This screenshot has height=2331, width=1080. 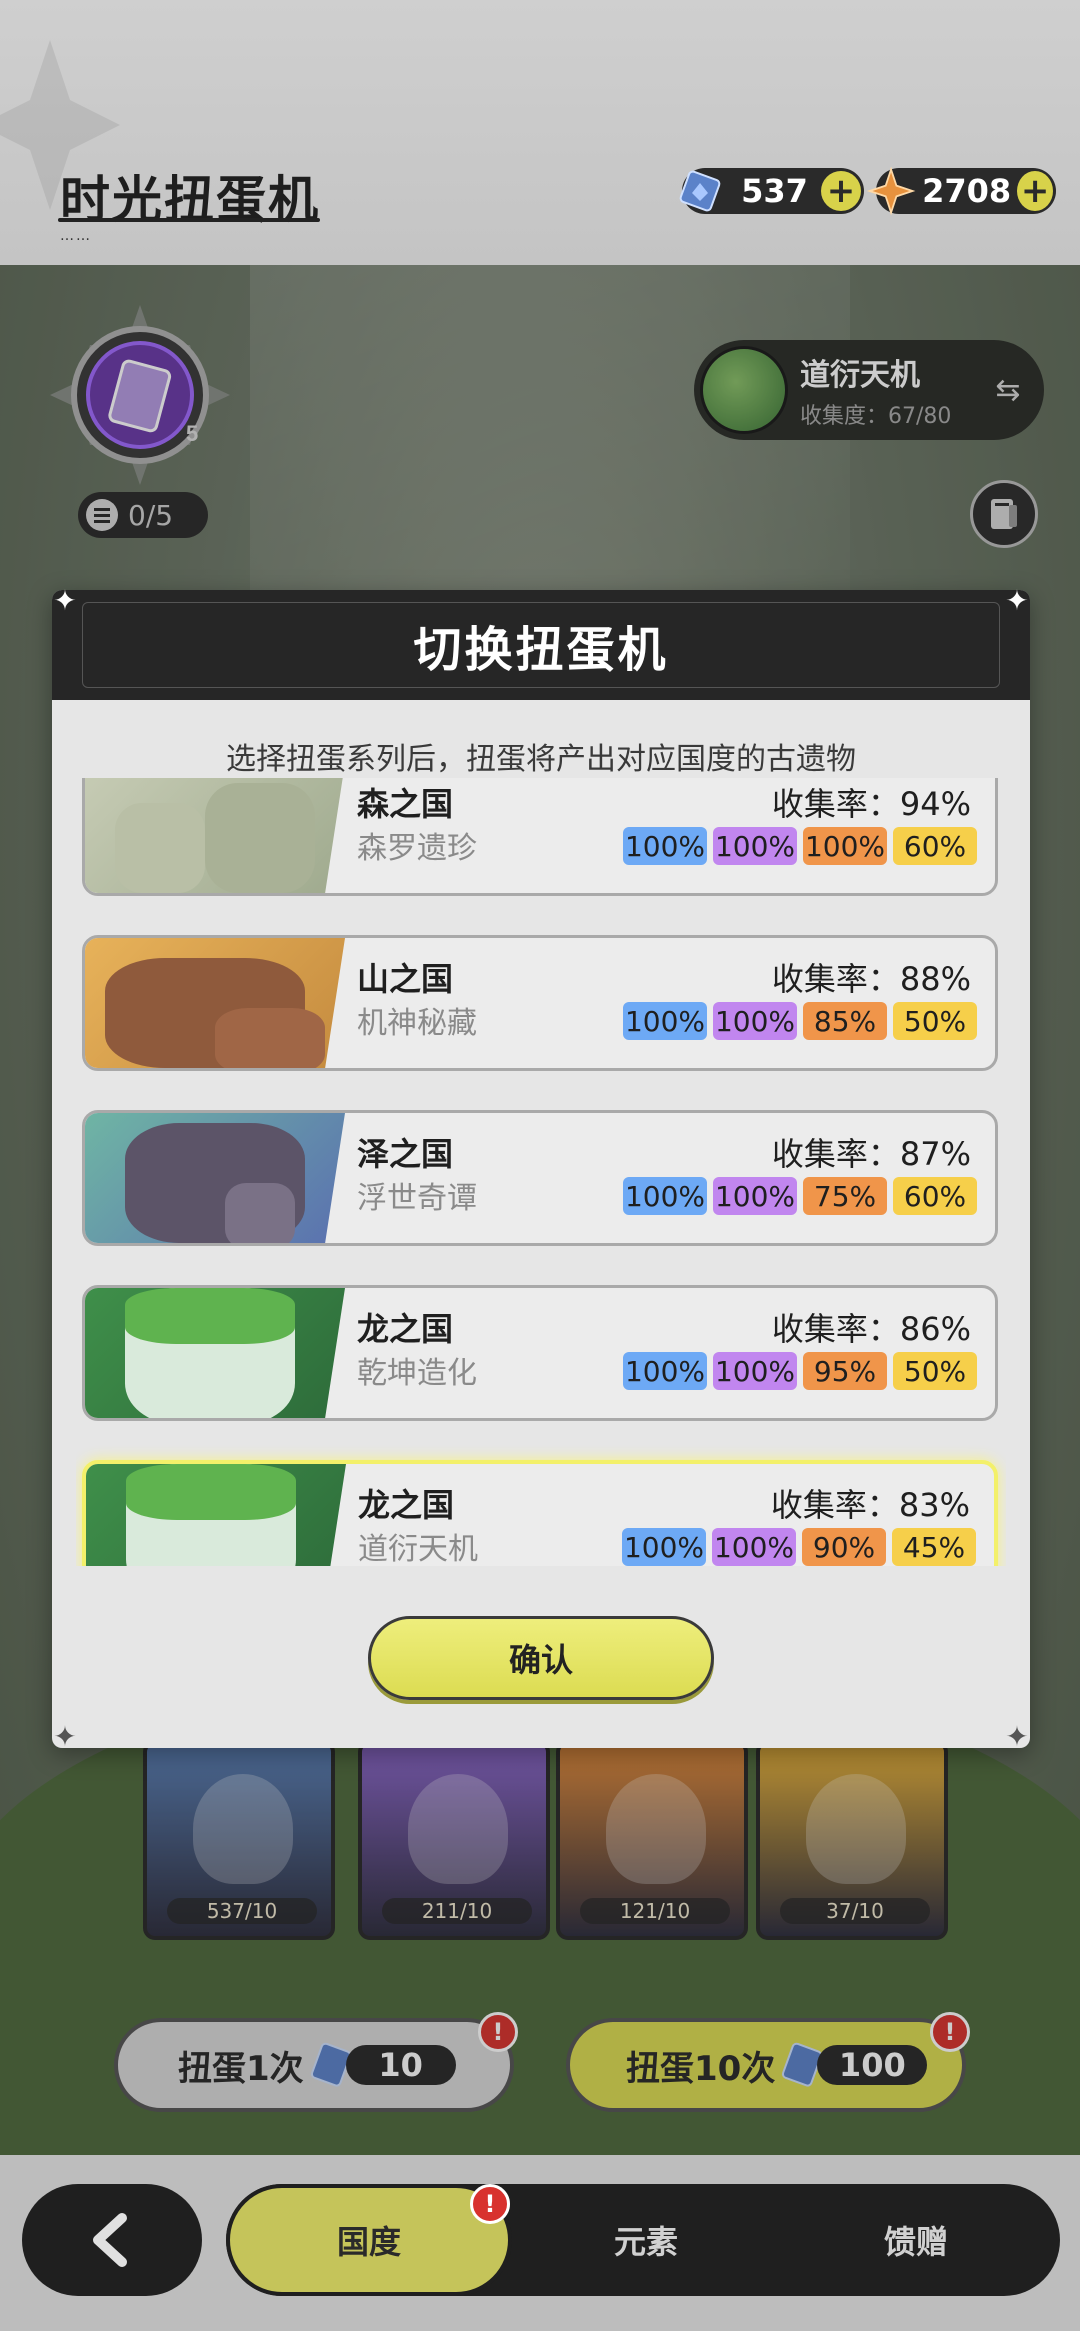 I want to click on top-header: 时光扭蛋机 …… 537 + 2708 +, so click(x=540, y=132).